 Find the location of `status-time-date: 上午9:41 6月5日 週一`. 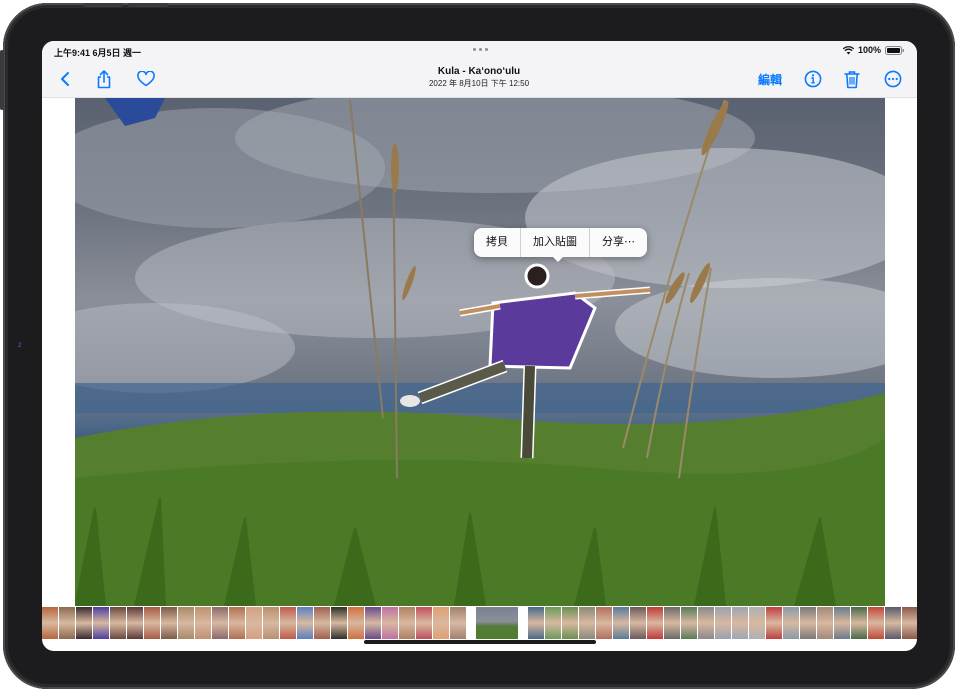

status-time-date: 上午9:41 6月5日 週一 is located at coordinates (98, 53).